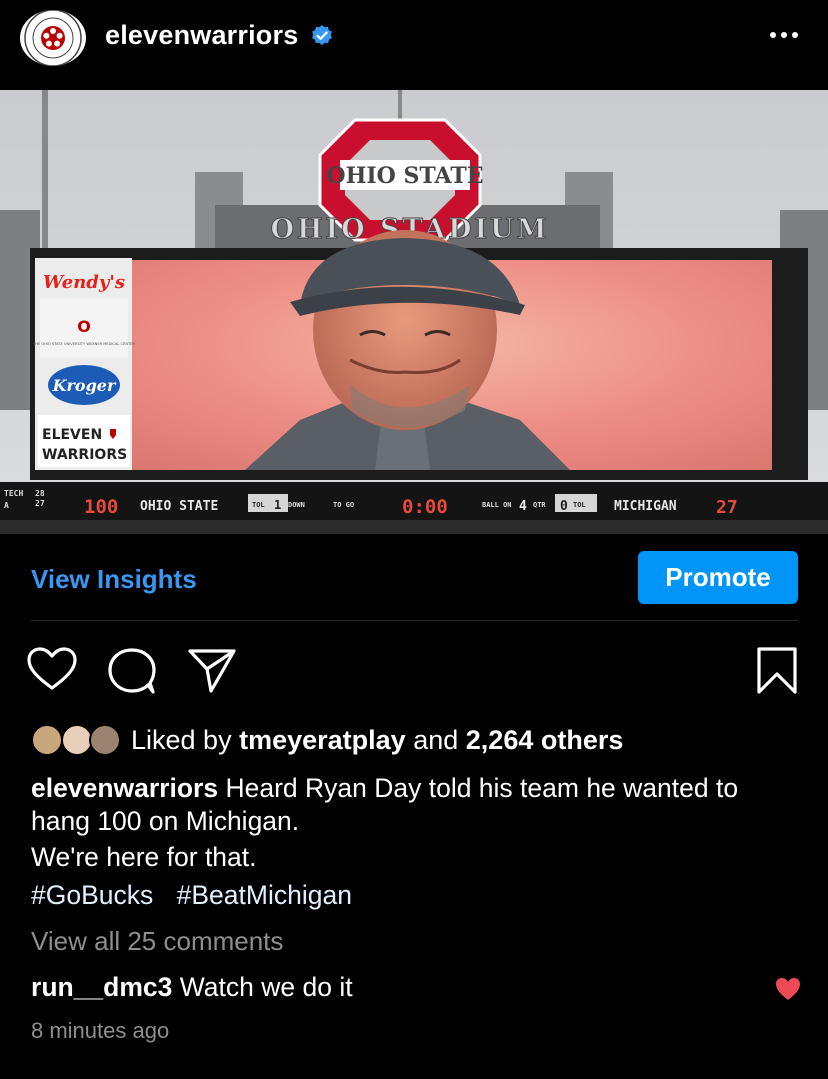  I want to click on hashtags: #GoBucks #BeatMichigan, so click(199, 895).